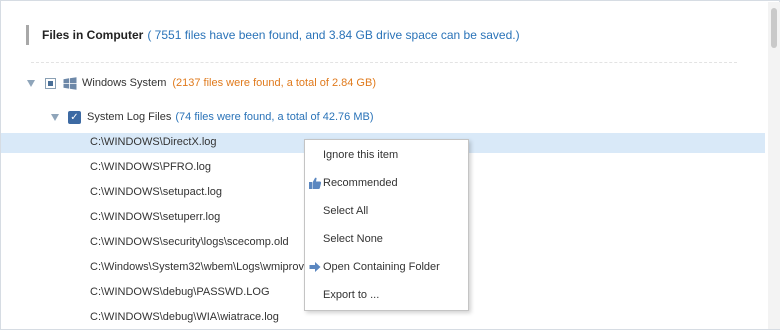  What do you see at coordinates (74, 117) in the screenshot?
I see `checked-checkbox: ✓` at bounding box center [74, 117].